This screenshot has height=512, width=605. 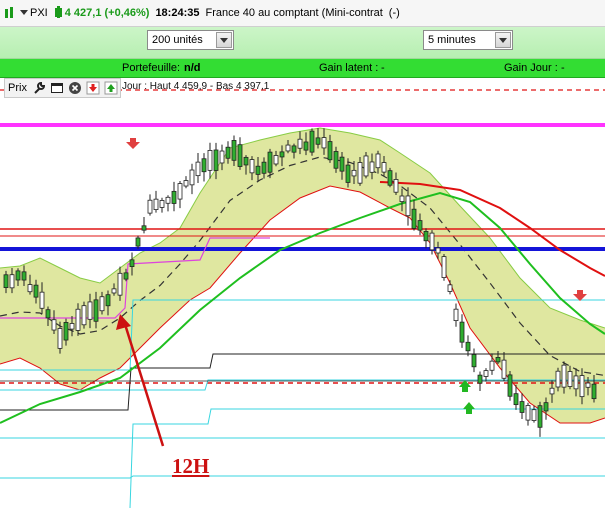 I want to click on portefeuille-value: n/d, so click(x=192, y=68).